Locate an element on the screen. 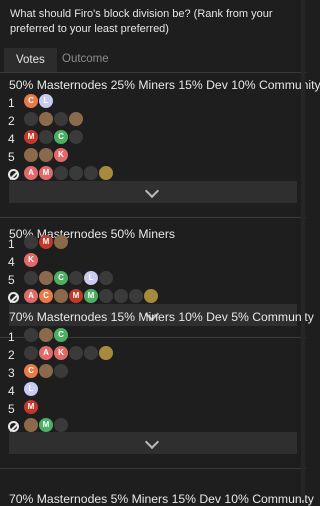 This screenshot has width=320, height=506. tabs-bar: Votes Outcome is located at coordinates (153, 60).